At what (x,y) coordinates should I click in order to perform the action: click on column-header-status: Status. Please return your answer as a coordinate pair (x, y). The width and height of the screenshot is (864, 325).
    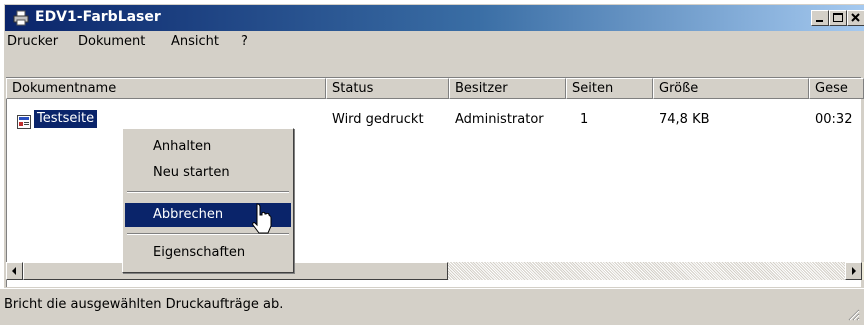
    Looking at the image, I should click on (387, 88).